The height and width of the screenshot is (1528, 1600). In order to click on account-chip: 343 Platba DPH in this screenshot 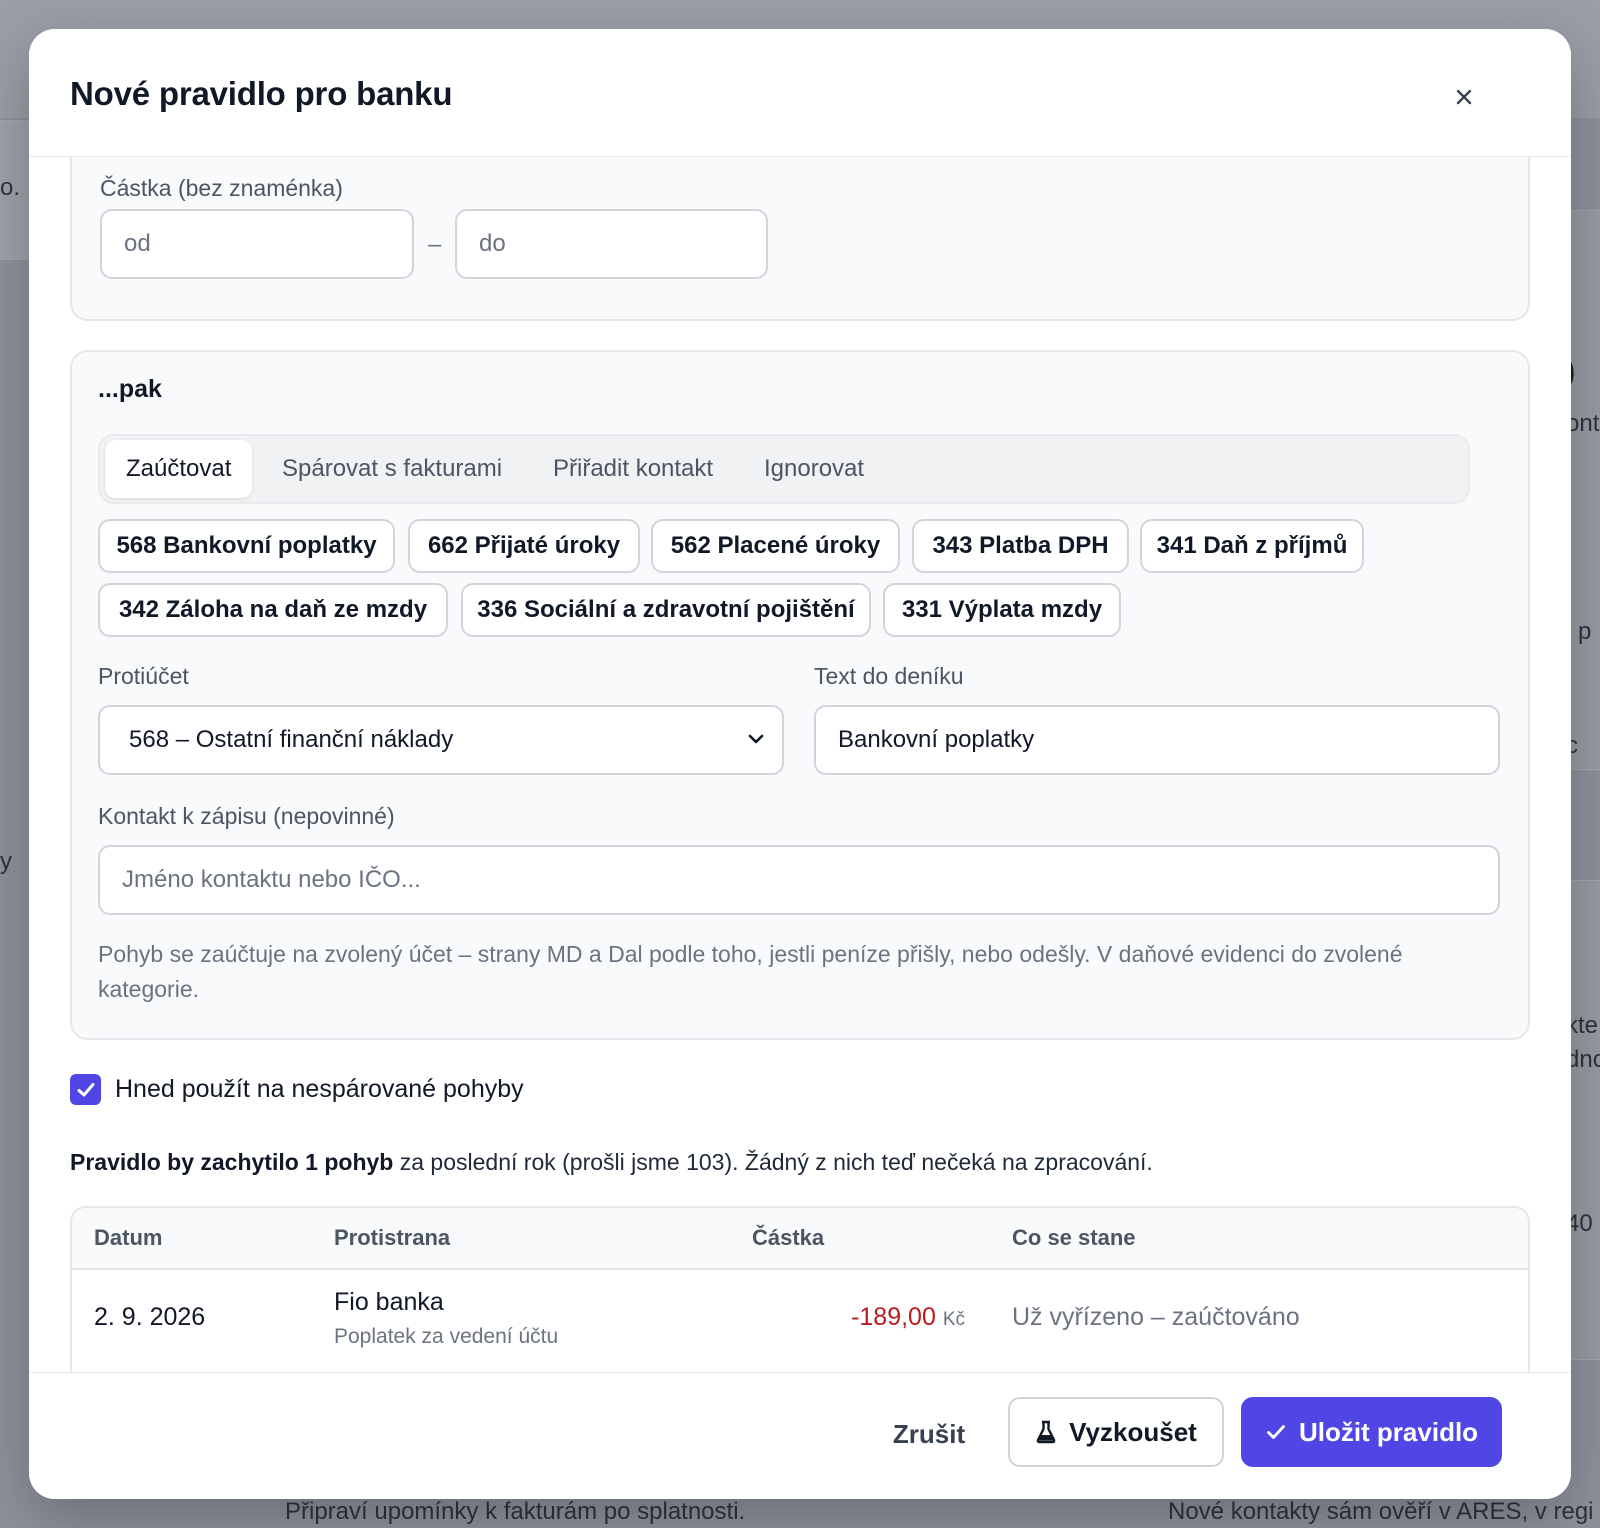, I will do `click(1020, 546)`.